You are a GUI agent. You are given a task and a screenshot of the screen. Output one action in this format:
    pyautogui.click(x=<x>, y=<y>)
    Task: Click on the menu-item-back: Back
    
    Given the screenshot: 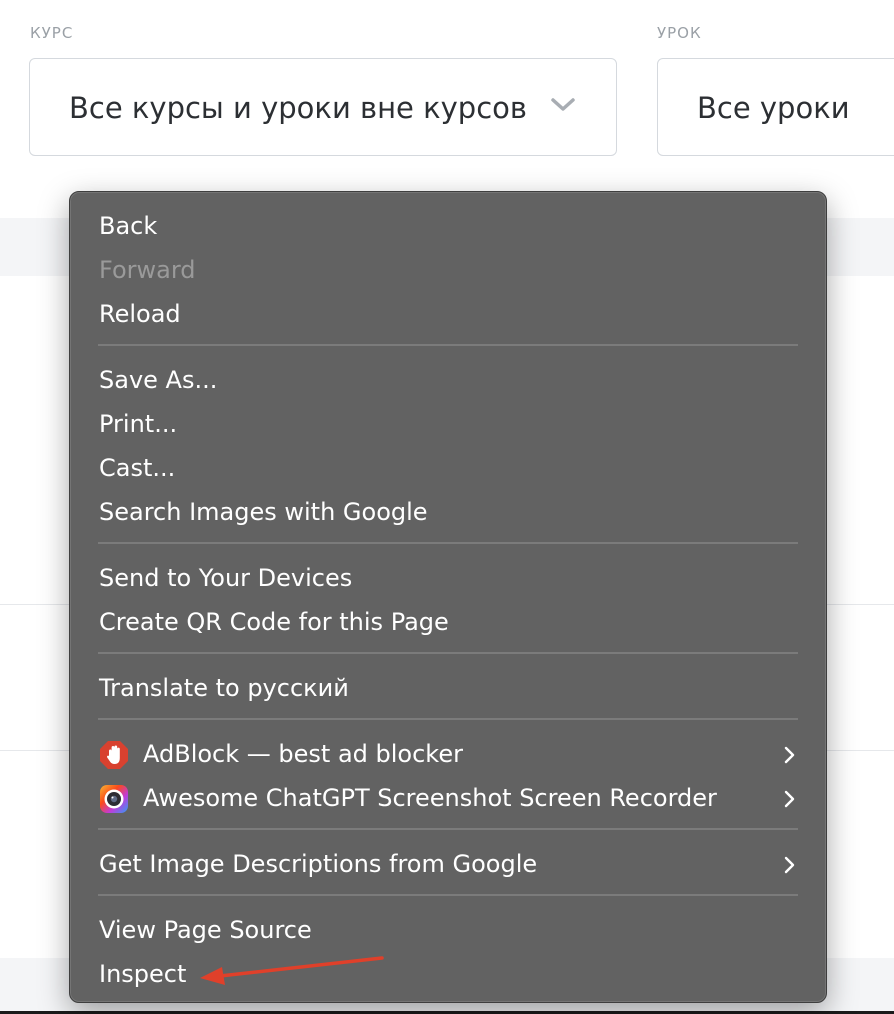 What is the action you would take?
    pyautogui.click(x=448, y=226)
    